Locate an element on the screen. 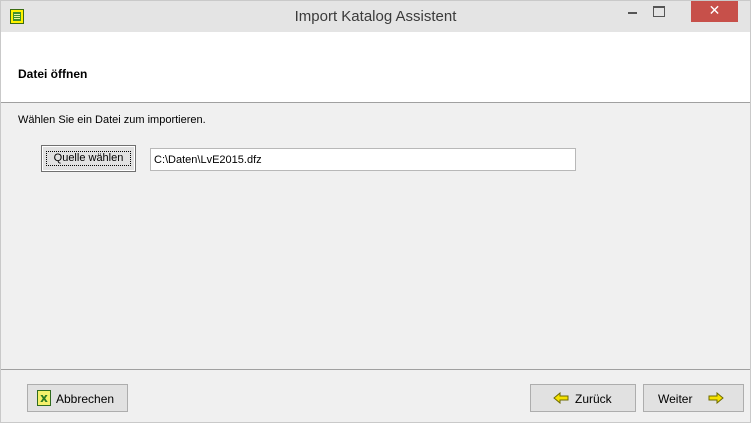 The image size is (751, 423). maximize-button is located at coordinates (659, 11).